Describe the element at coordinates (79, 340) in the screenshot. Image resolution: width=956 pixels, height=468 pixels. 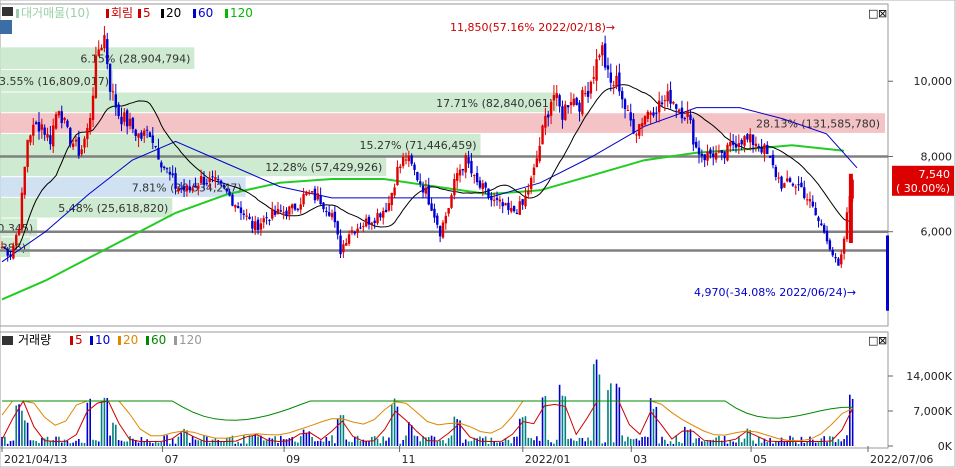
I see `volume-legend-label: 5` at that location.